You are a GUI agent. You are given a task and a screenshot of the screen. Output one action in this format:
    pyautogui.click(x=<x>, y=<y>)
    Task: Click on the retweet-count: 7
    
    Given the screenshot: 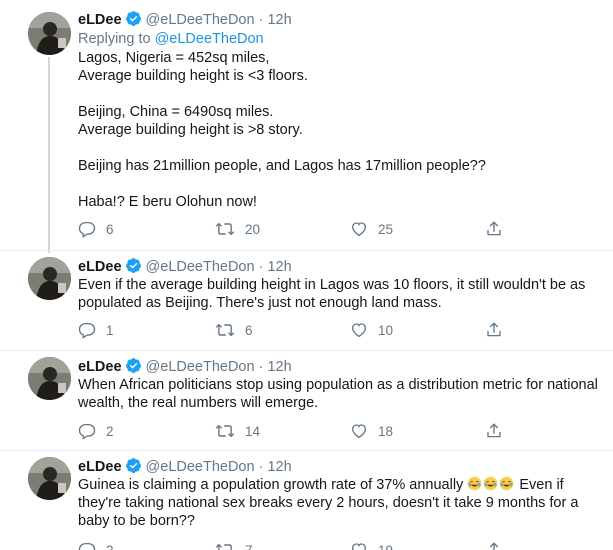 What is the action you would take?
    pyautogui.click(x=249, y=546)
    